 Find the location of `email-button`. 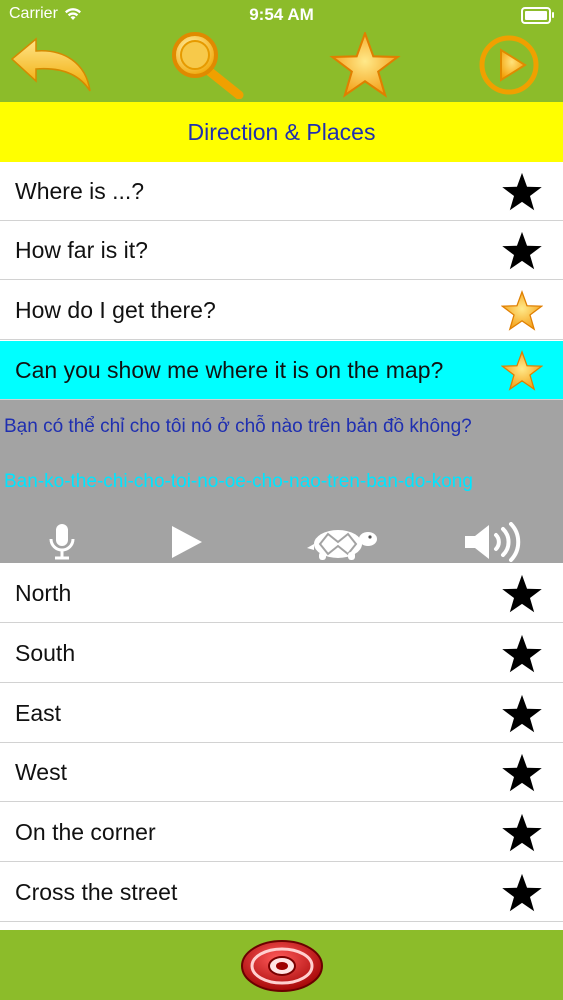

email-button is located at coordinates (282, 965).